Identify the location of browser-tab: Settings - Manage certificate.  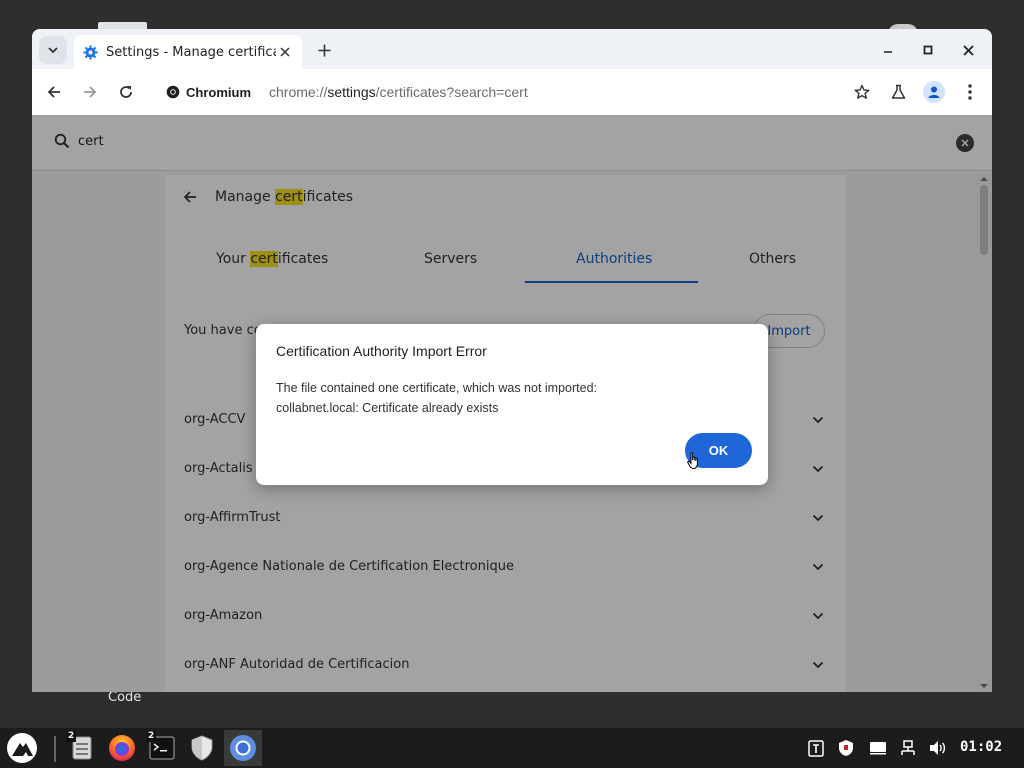
(188, 52).